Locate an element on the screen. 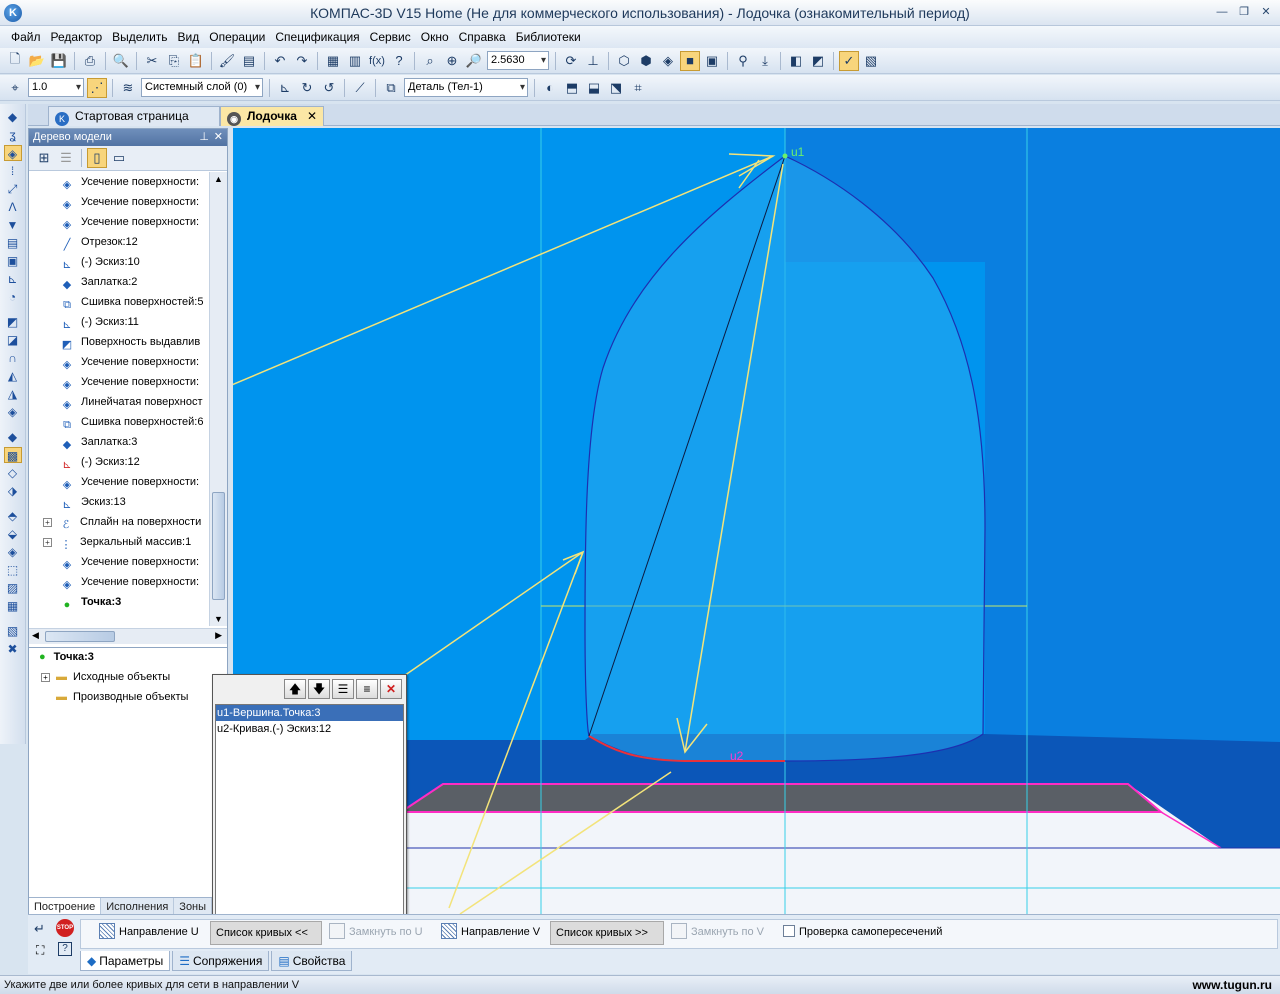  aux-geometry-icon: ⤢ is located at coordinates (13, 189).